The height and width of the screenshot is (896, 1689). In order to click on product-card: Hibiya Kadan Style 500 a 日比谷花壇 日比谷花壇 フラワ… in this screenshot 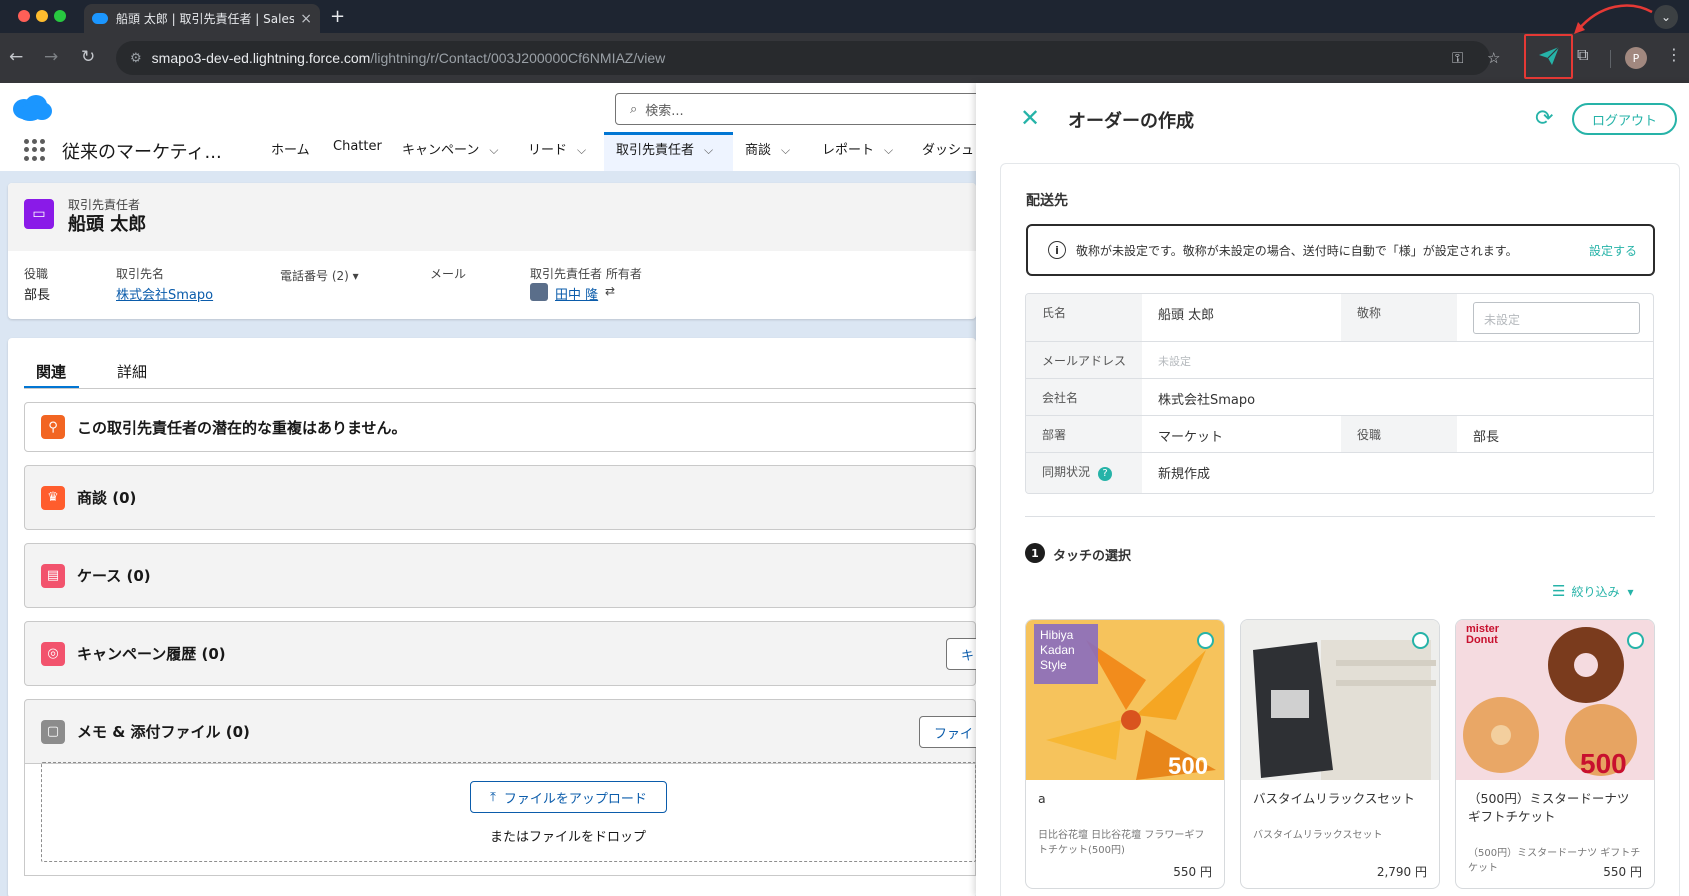, I will do `click(1125, 754)`.